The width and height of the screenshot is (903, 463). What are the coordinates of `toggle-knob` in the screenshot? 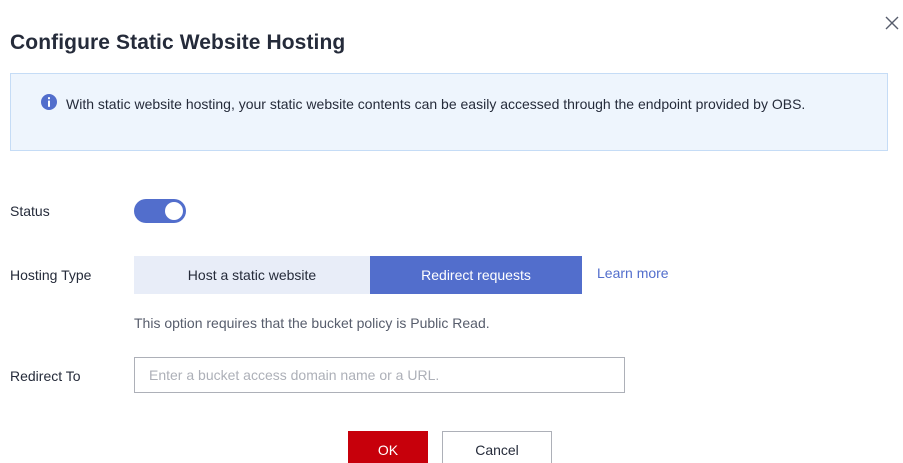 It's located at (174, 211).